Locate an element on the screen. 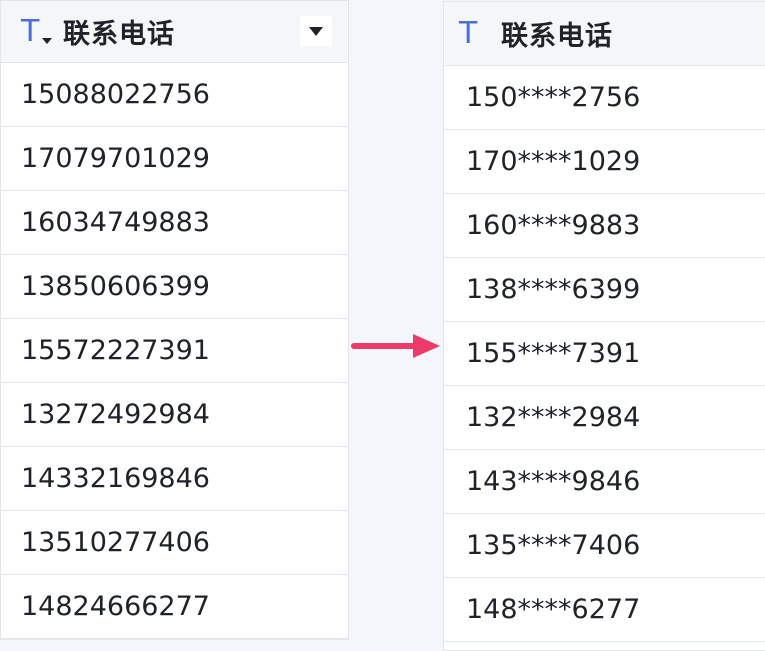 This screenshot has width=765, height=651. table-row: 150****2756 is located at coordinates (604, 98).